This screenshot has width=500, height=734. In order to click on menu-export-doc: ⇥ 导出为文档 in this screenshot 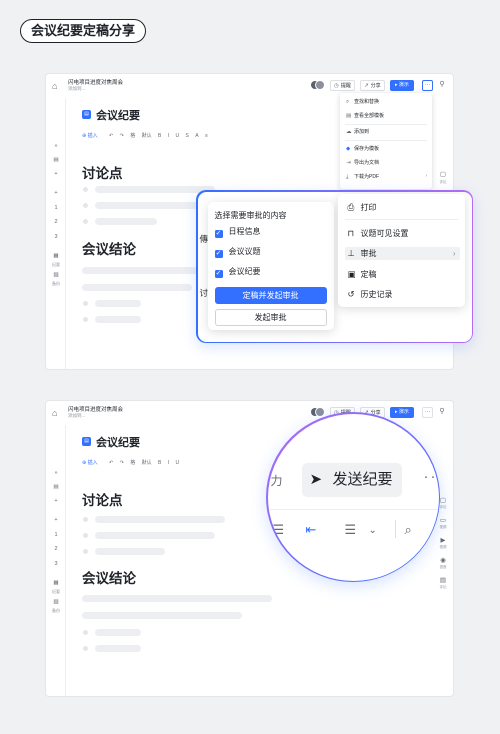, I will do `click(362, 163)`.